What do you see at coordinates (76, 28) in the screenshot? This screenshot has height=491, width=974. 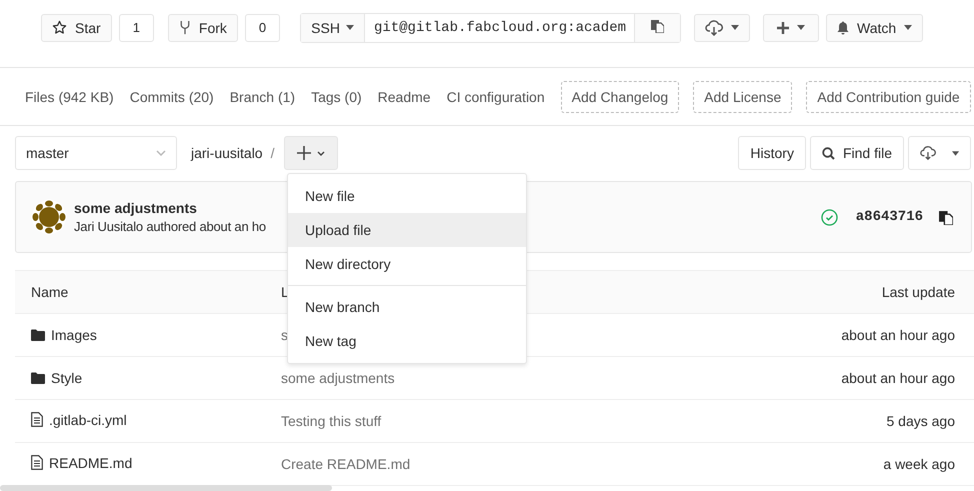 I see `star-button: Star` at bounding box center [76, 28].